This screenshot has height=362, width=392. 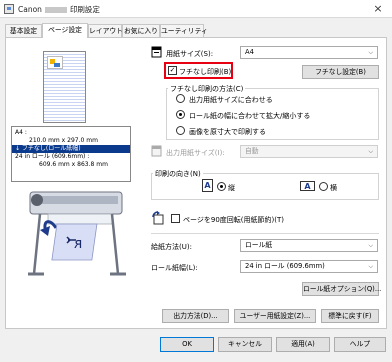 What do you see at coordinates (378, 9) in the screenshot?
I see `close-icon: ×` at bounding box center [378, 9].